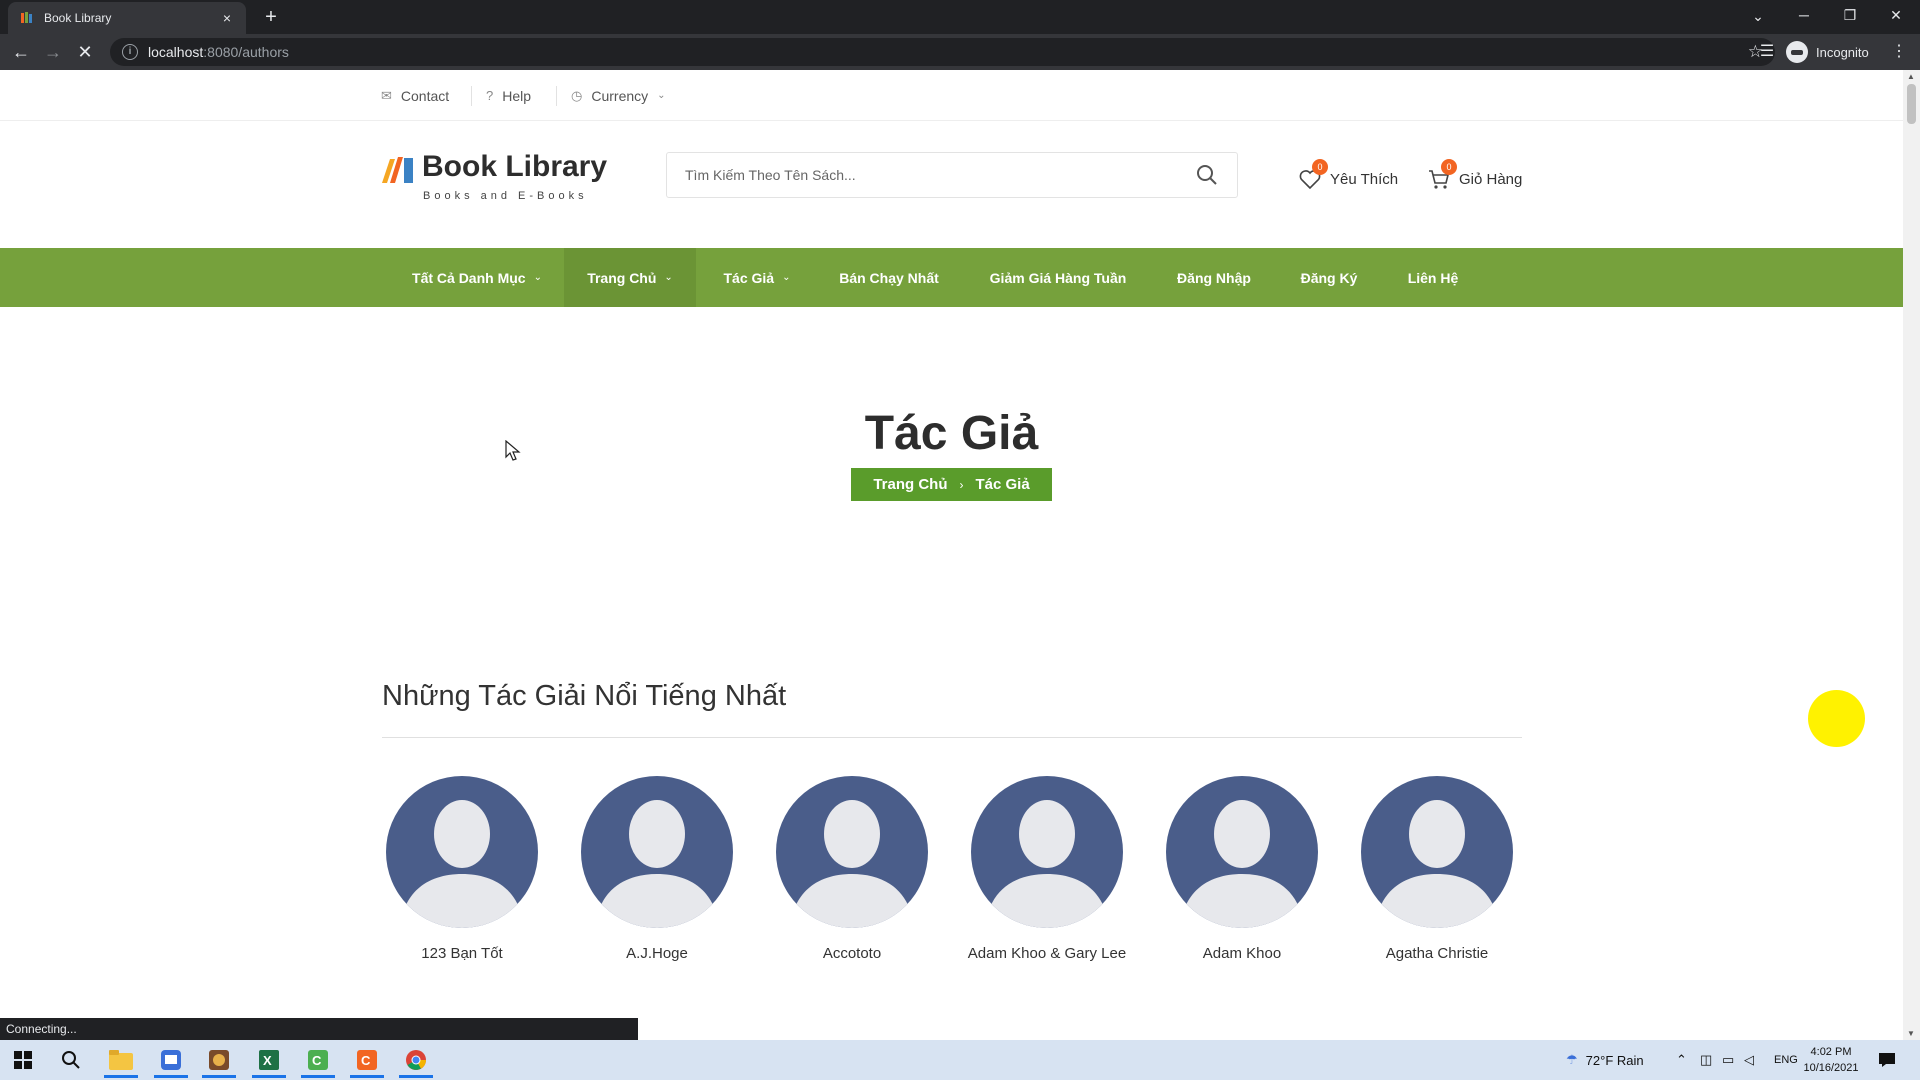 The image size is (1920, 1080). What do you see at coordinates (121, 1060) in the screenshot?
I see `file-explorer-icon` at bounding box center [121, 1060].